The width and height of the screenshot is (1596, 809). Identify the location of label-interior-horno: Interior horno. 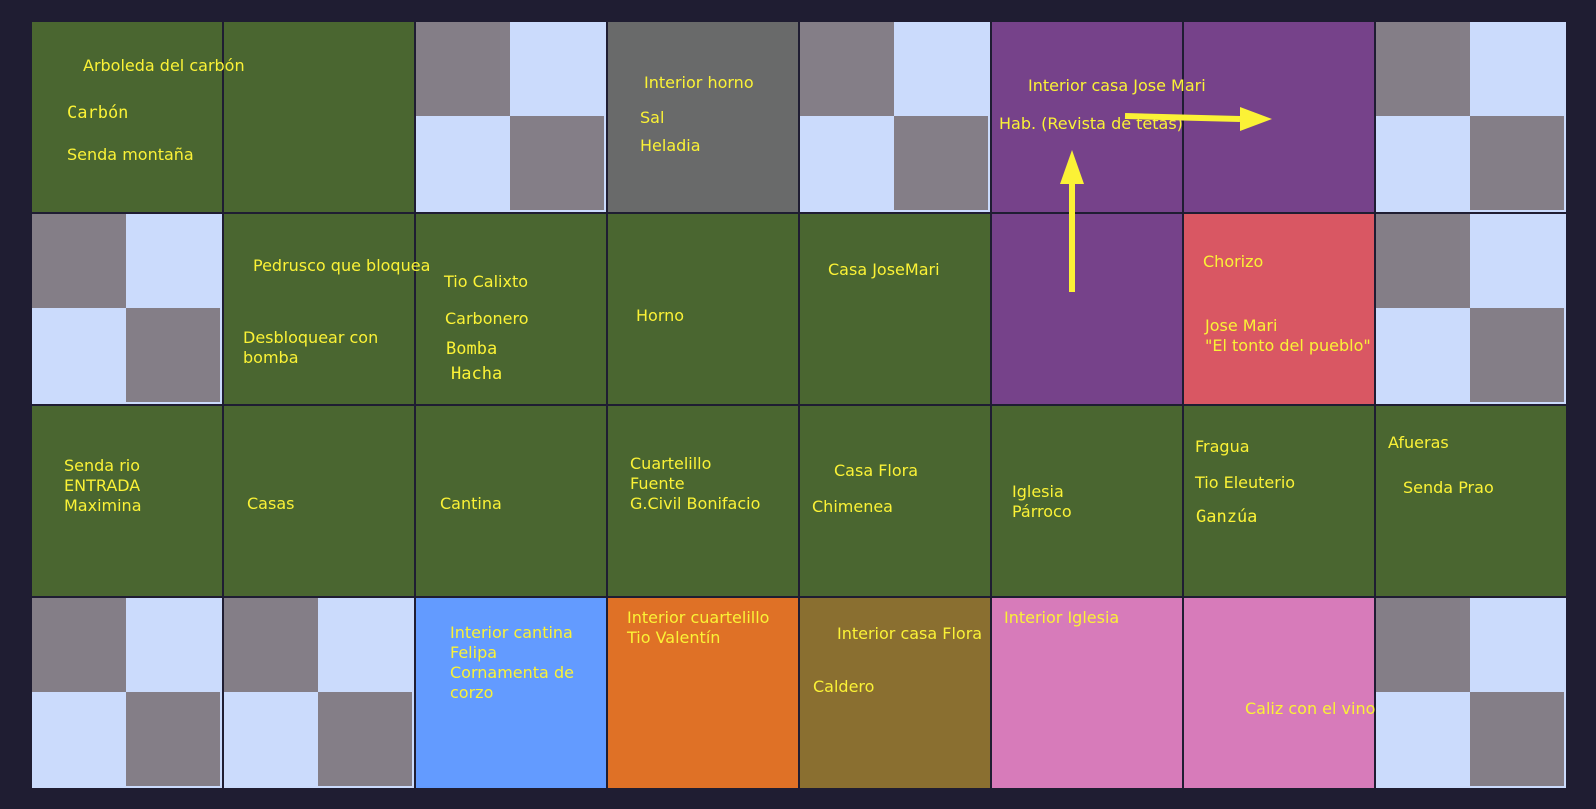
(699, 82).